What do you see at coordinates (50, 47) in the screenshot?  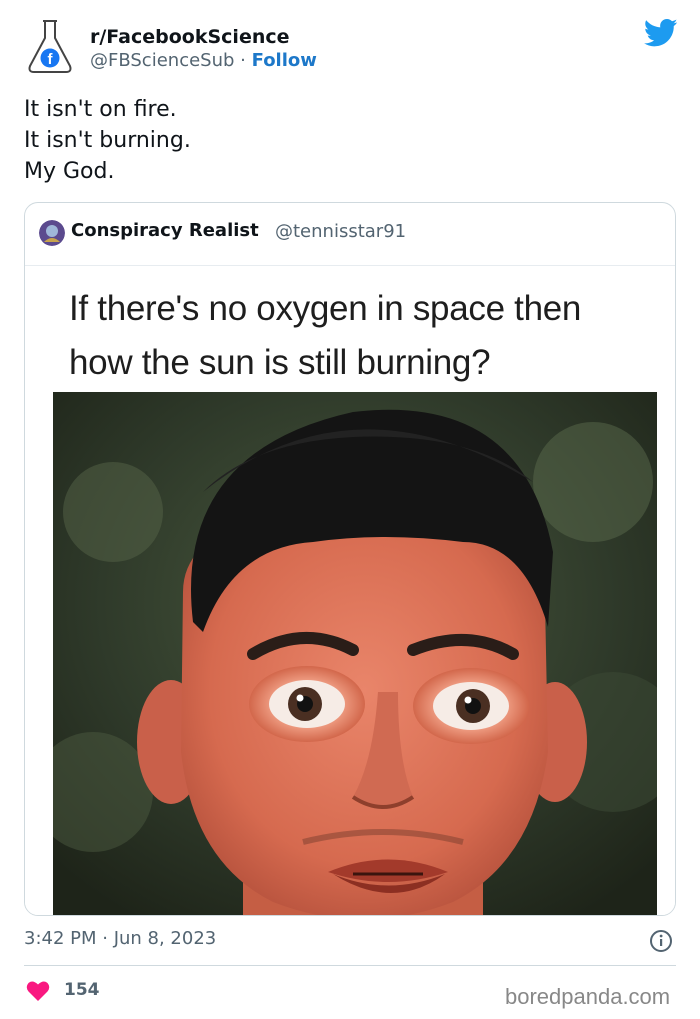 I see `author-avatar: f` at bounding box center [50, 47].